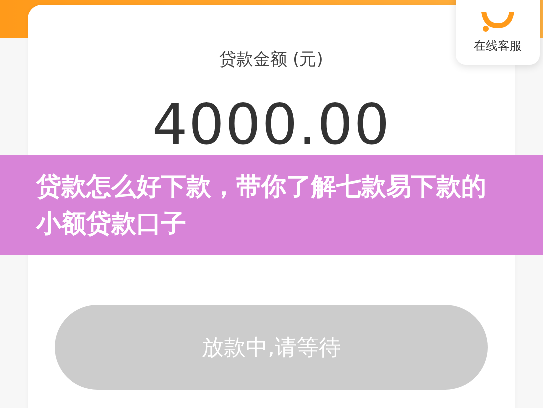 The height and width of the screenshot is (408, 543). Describe the element at coordinates (271, 125) in the screenshot. I see `loan-amount: 4000.00` at that location.